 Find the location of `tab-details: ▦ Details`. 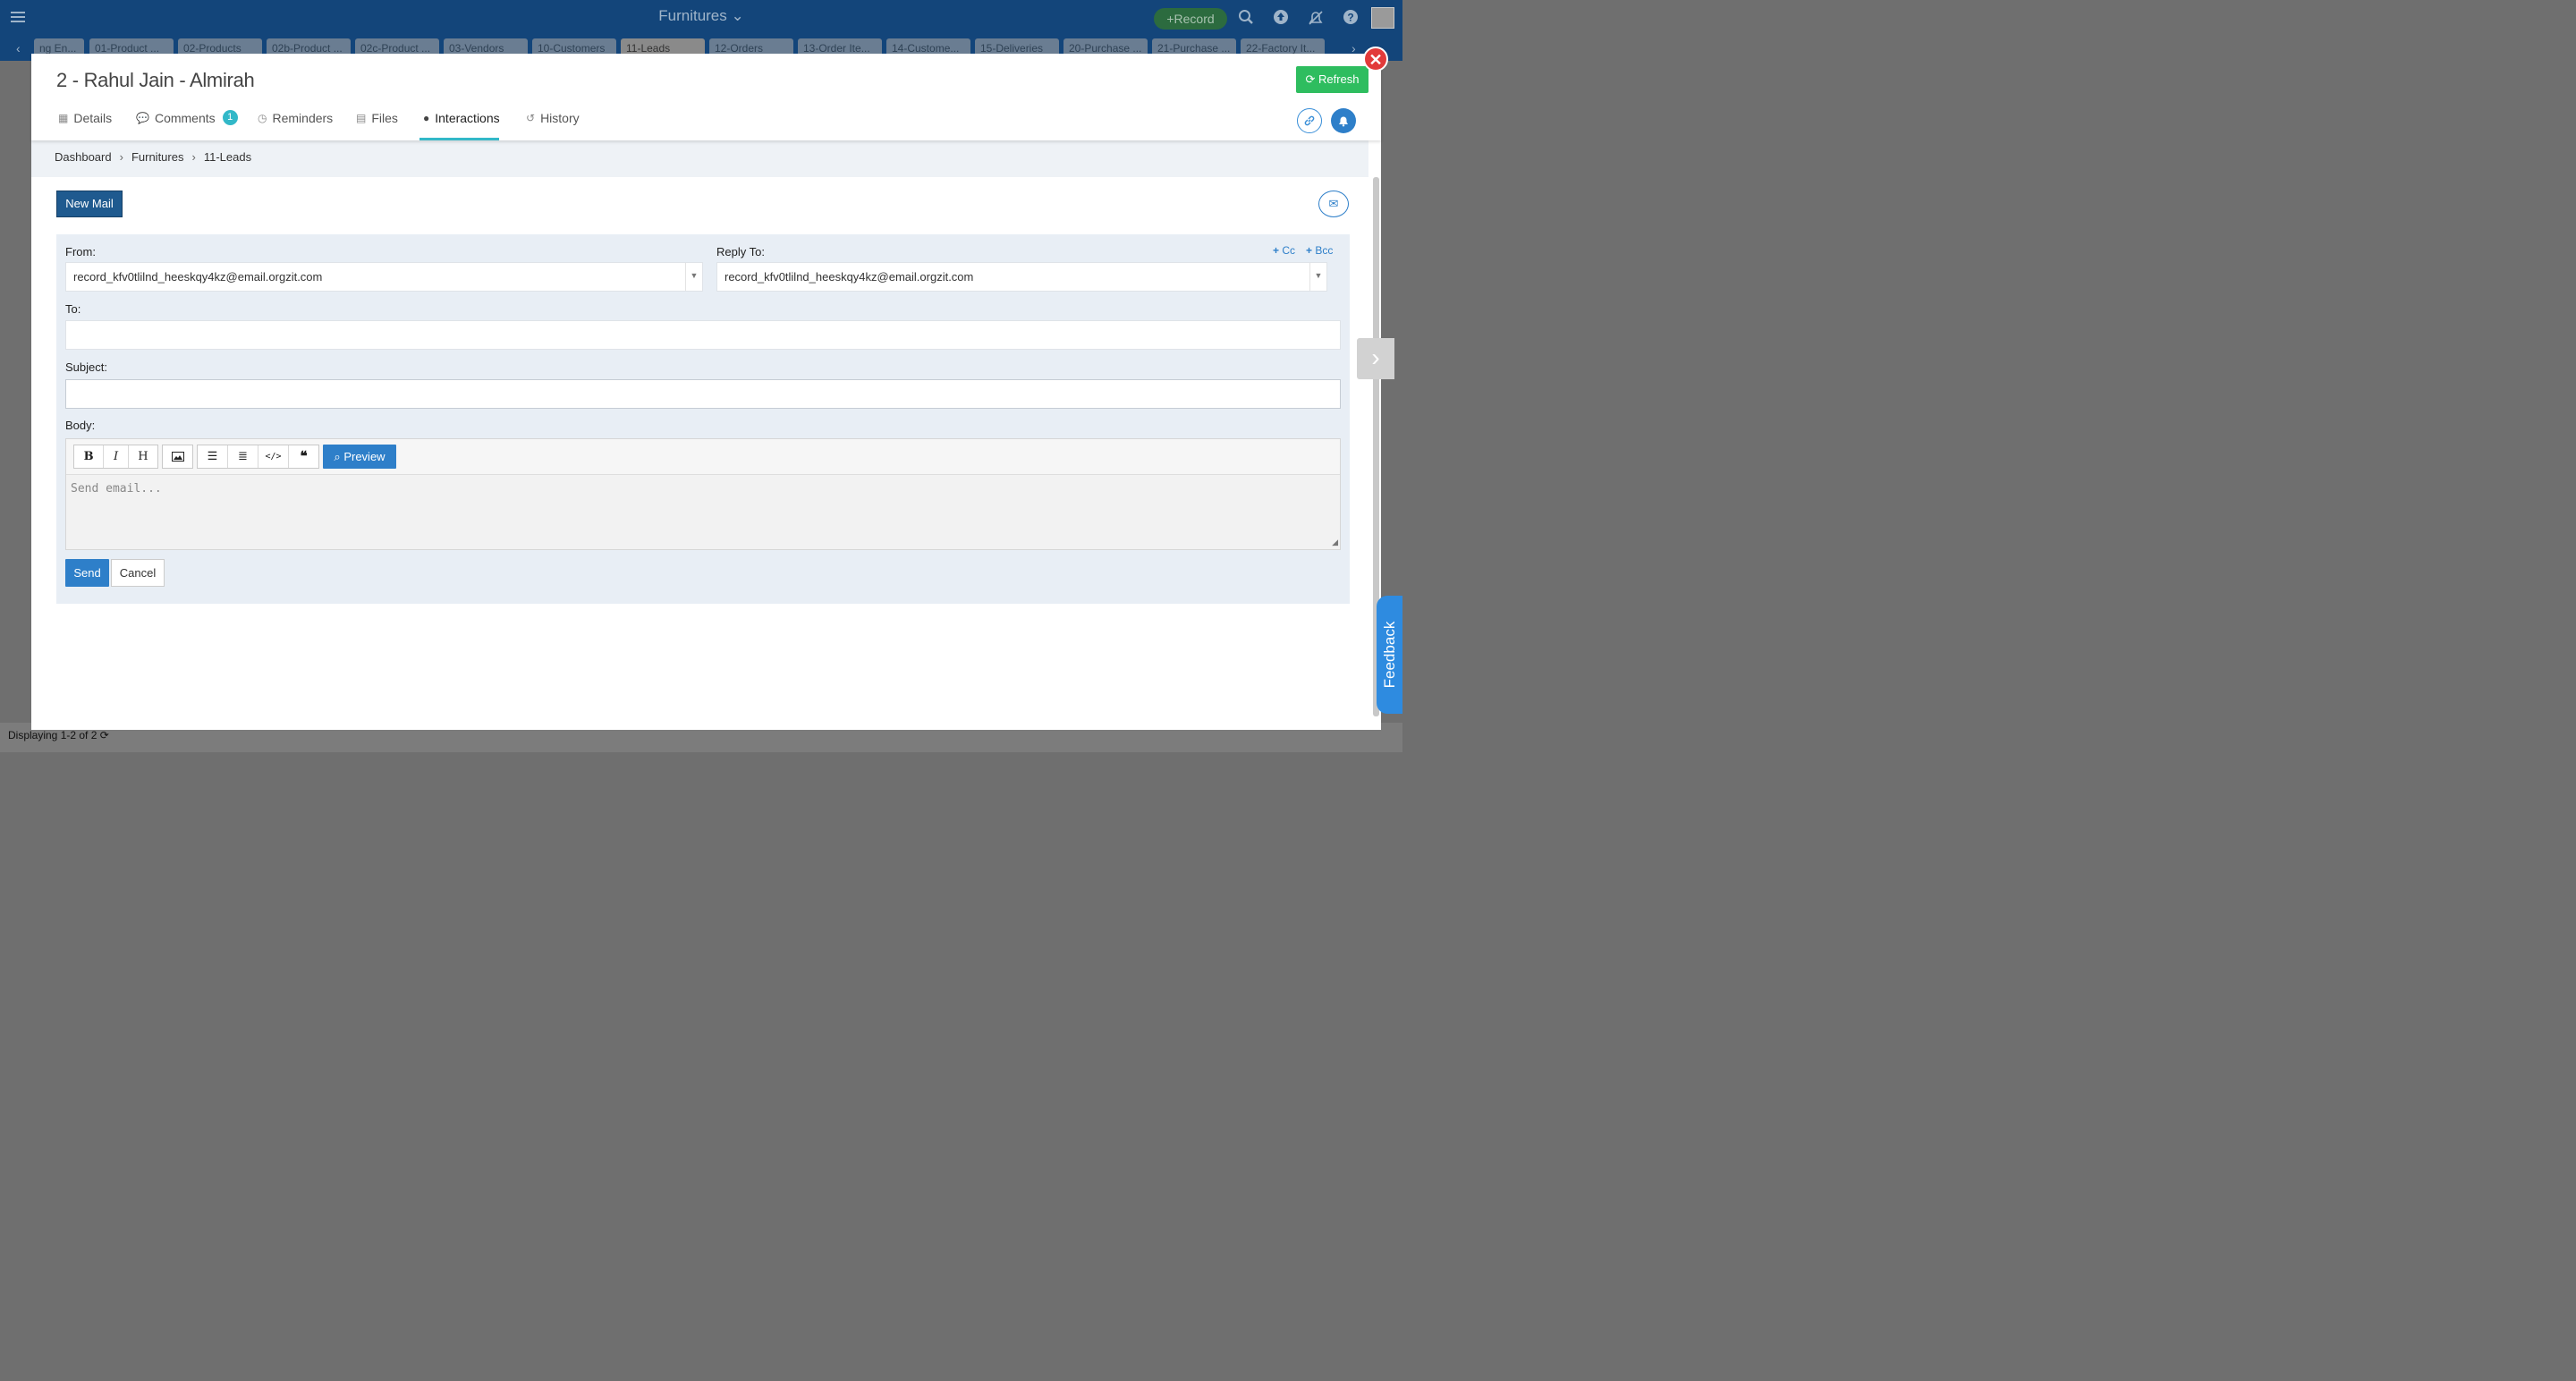

tab-details: ▦ Details is located at coordinates (85, 125).